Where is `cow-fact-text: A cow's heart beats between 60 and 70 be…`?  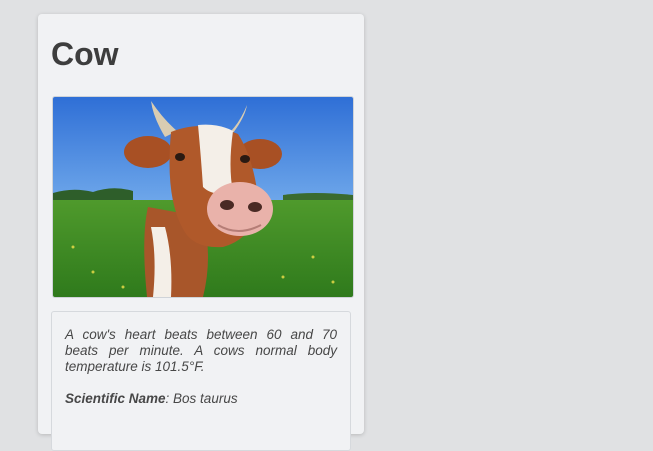 cow-fact-text: A cow's heart beats between 60 and 70 be… is located at coordinates (201, 350).